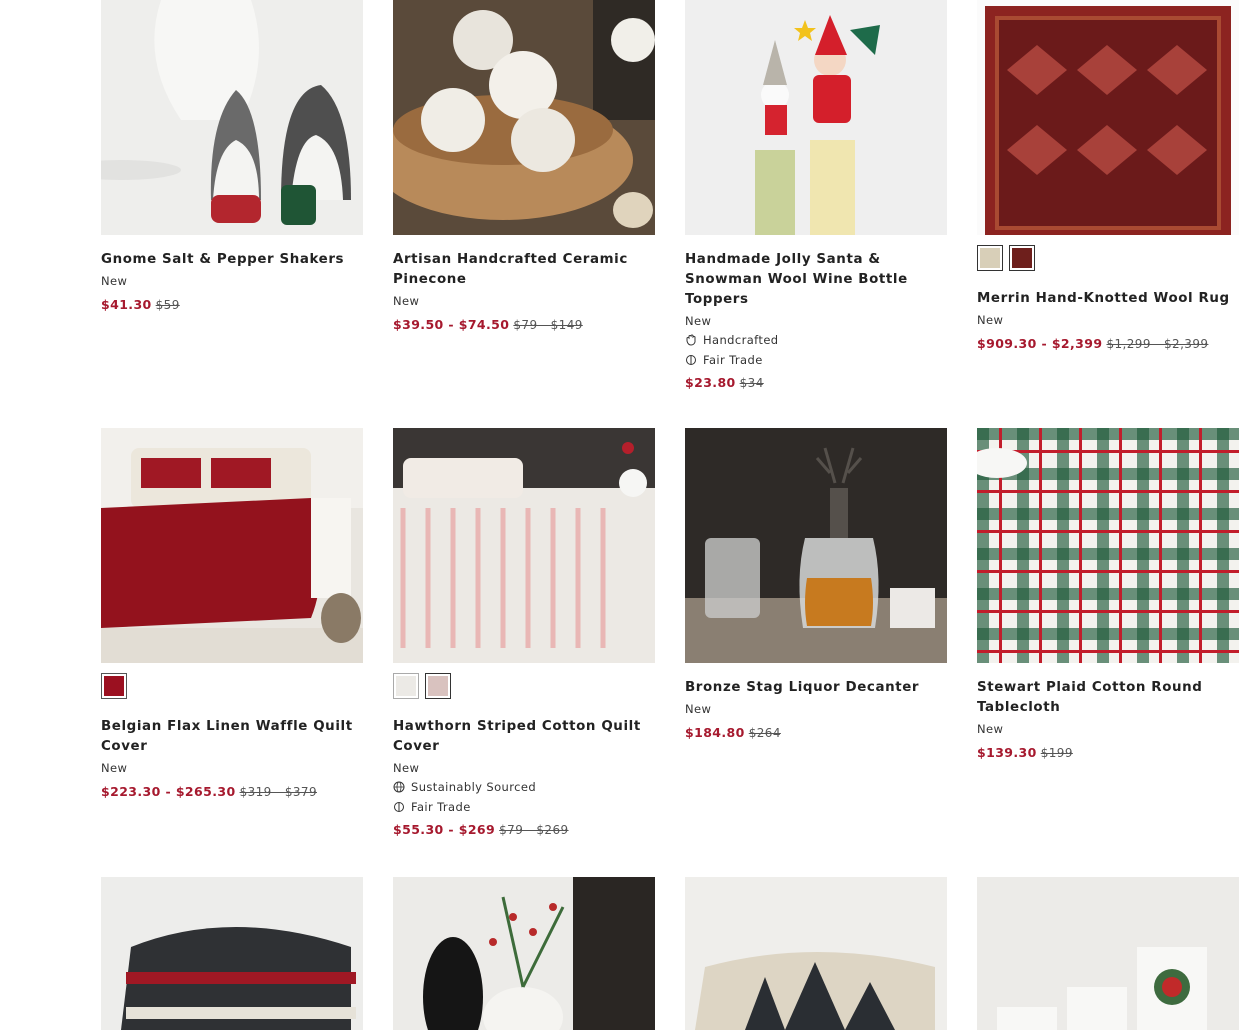  Describe the element at coordinates (816, 340) in the screenshot. I see `handcrafted-attribute: Handcrafted` at that location.